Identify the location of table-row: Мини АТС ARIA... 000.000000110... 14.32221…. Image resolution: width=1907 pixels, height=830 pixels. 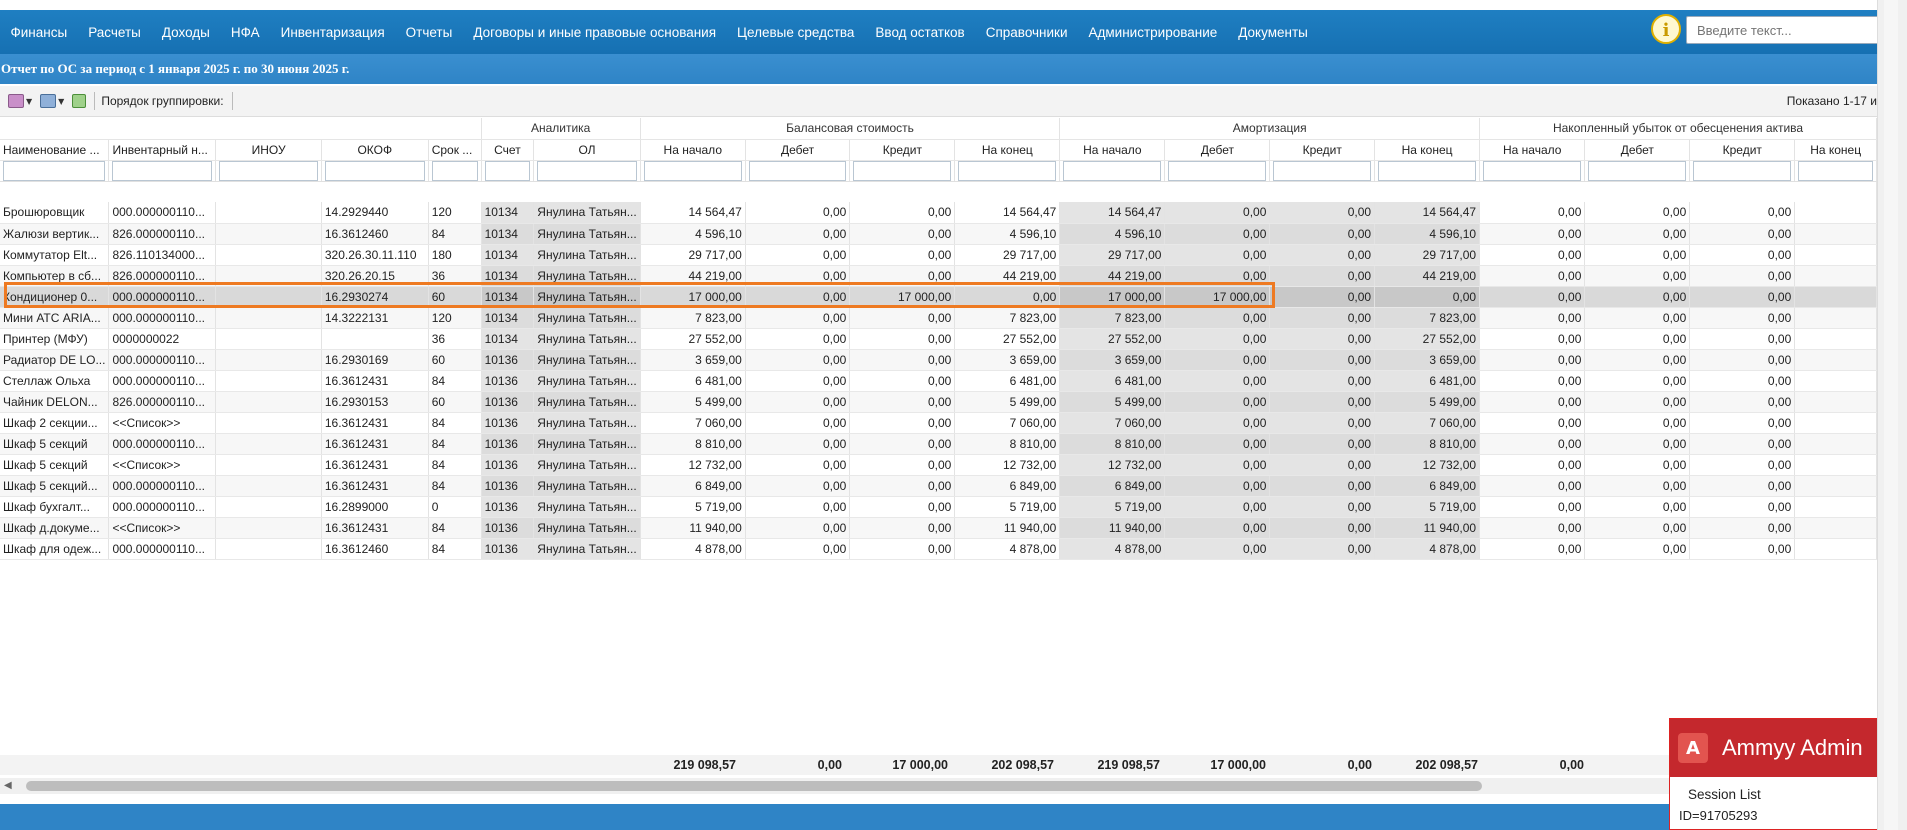
(938, 318).